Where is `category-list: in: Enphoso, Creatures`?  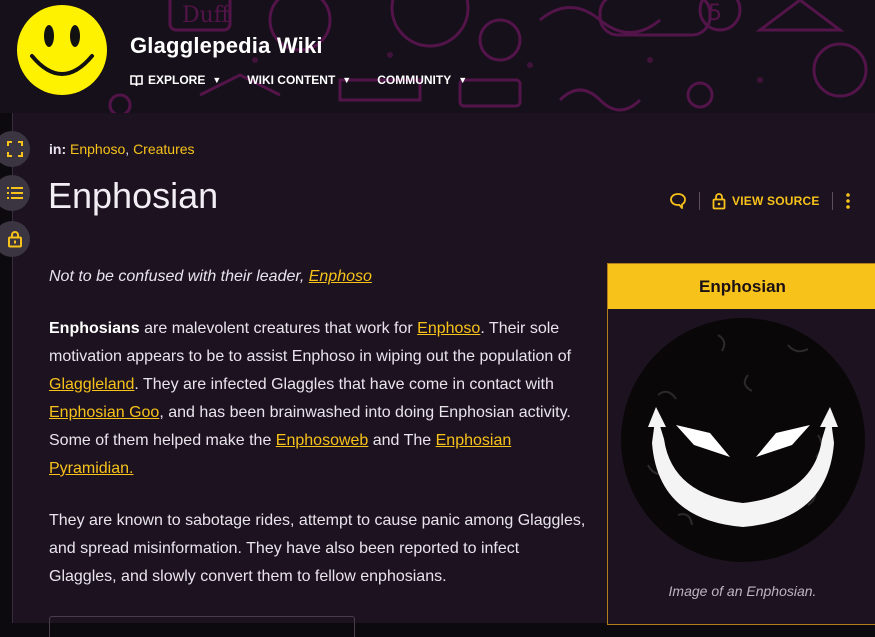 category-list: in: Enphoso, Creatures is located at coordinates (122, 149).